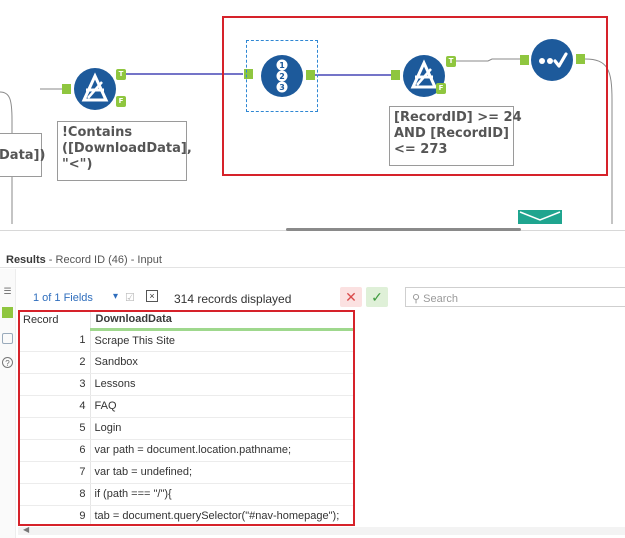 The width and height of the screenshot is (625, 538). What do you see at coordinates (54, 340) in the screenshot?
I see `record-cell: 1` at bounding box center [54, 340].